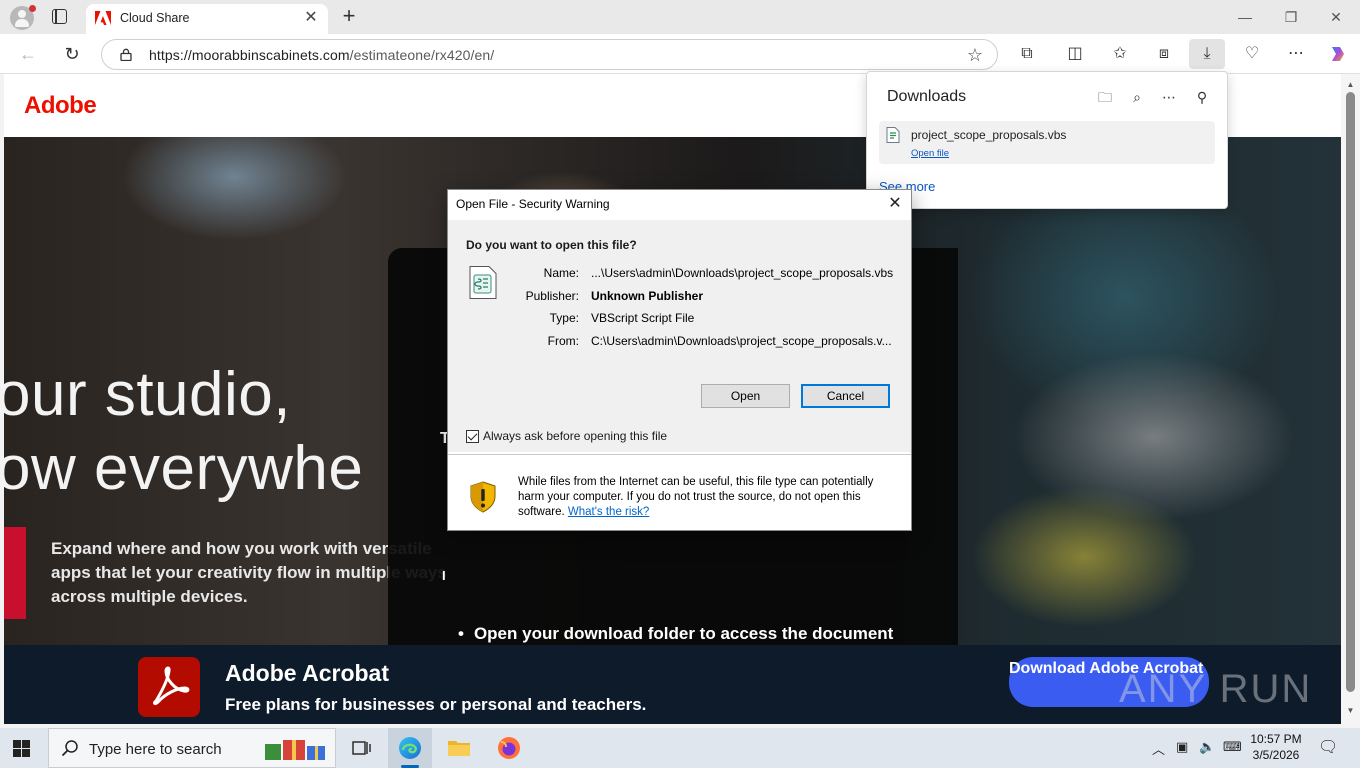 This screenshot has width=1360, height=768. What do you see at coordinates (608, 512) in the screenshot?
I see `whats-the-risk-link: What's the risk?` at bounding box center [608, 512].